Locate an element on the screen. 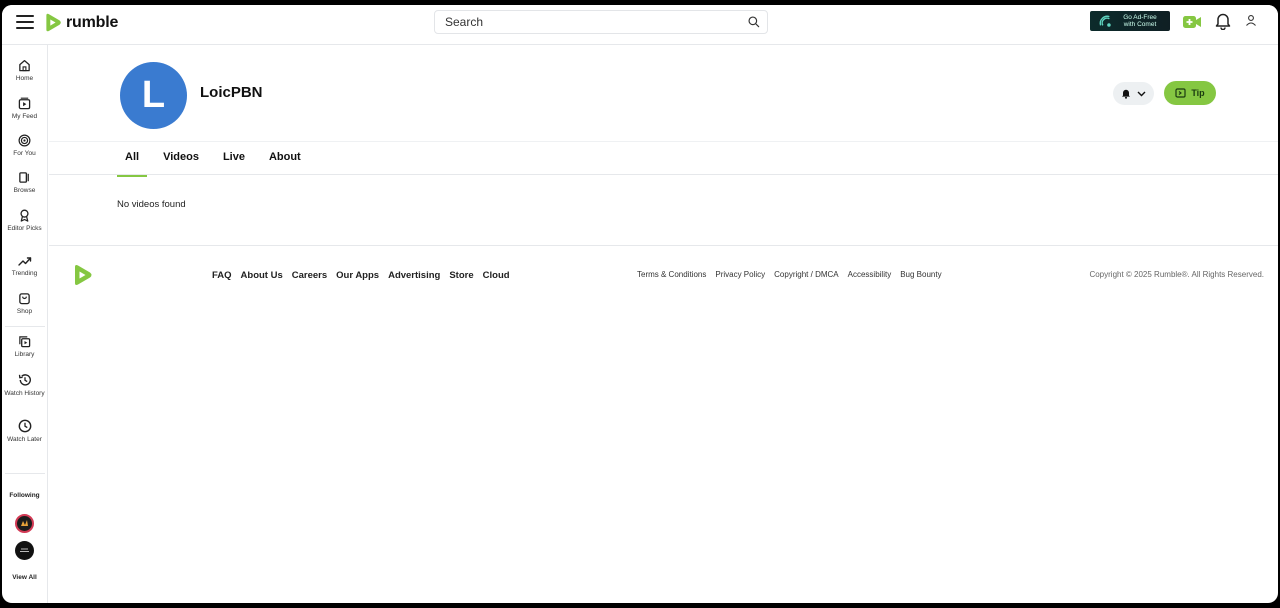 The image size is (1280, 608). bell-icon is located at coordinates (1126, 94).